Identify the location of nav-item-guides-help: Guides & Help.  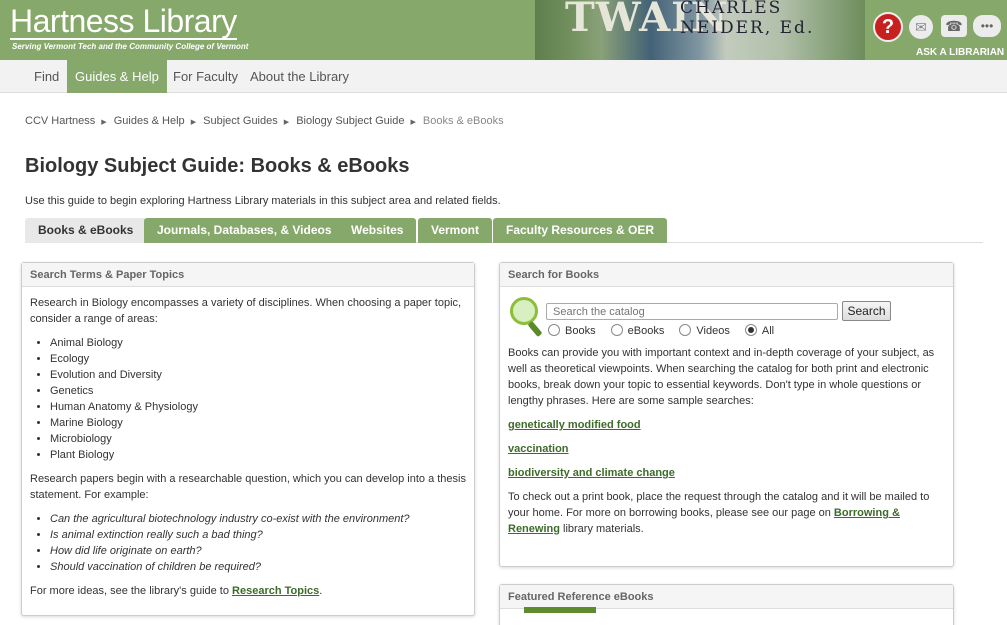
(117, 76).